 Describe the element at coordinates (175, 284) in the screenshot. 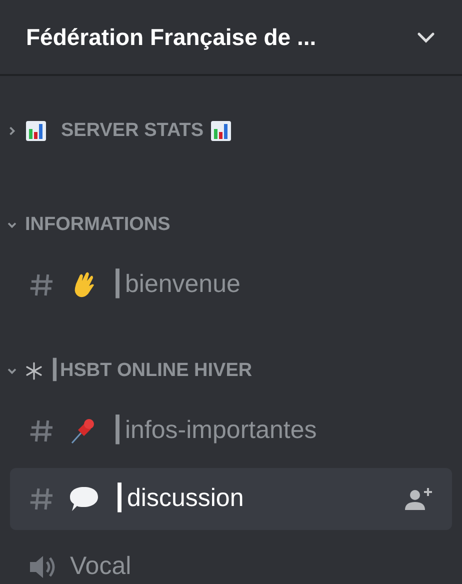

I see `channel-name: ┃bienvenue` at that location.